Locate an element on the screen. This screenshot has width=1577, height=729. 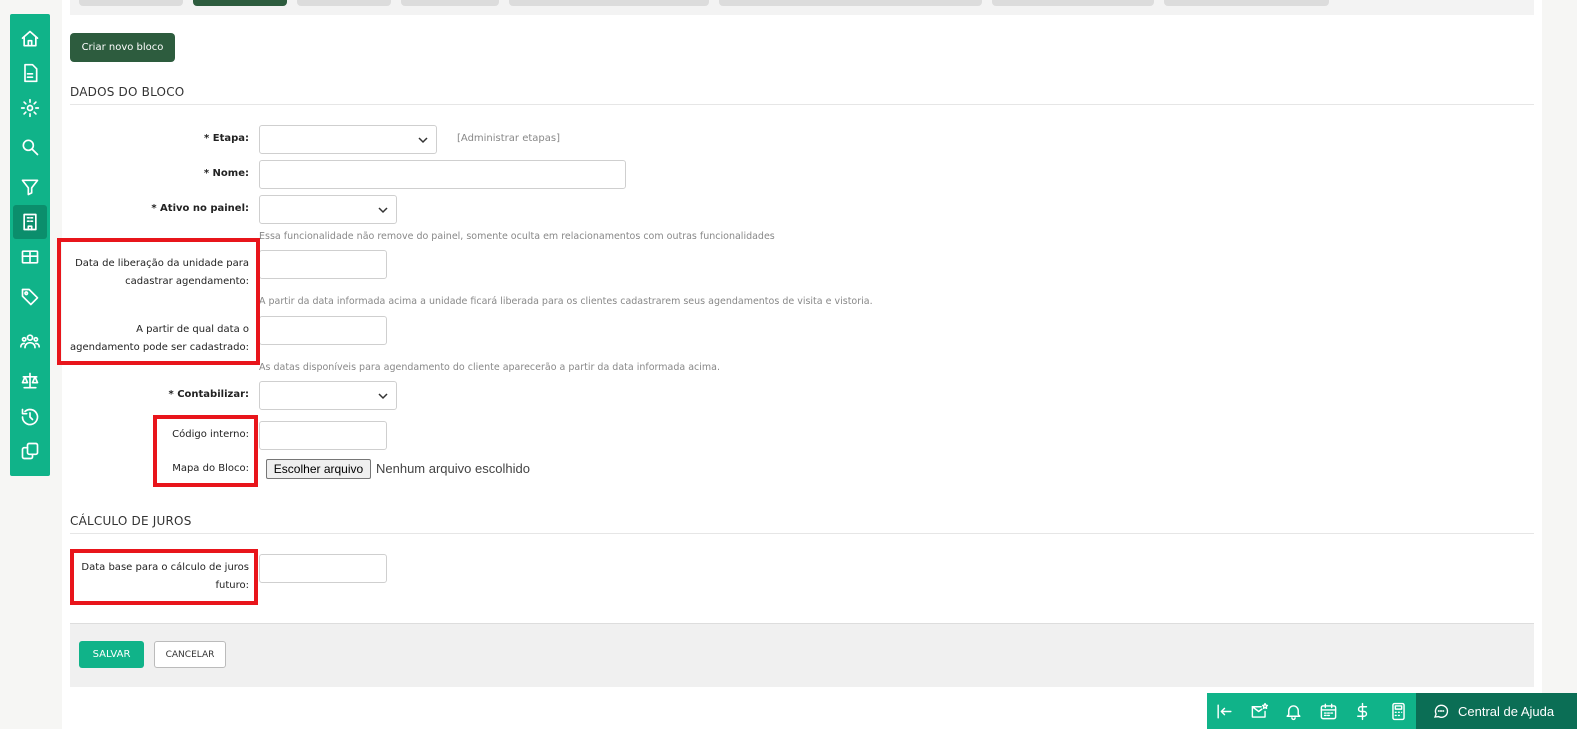
document-icon is located at coordinates (31, 73).